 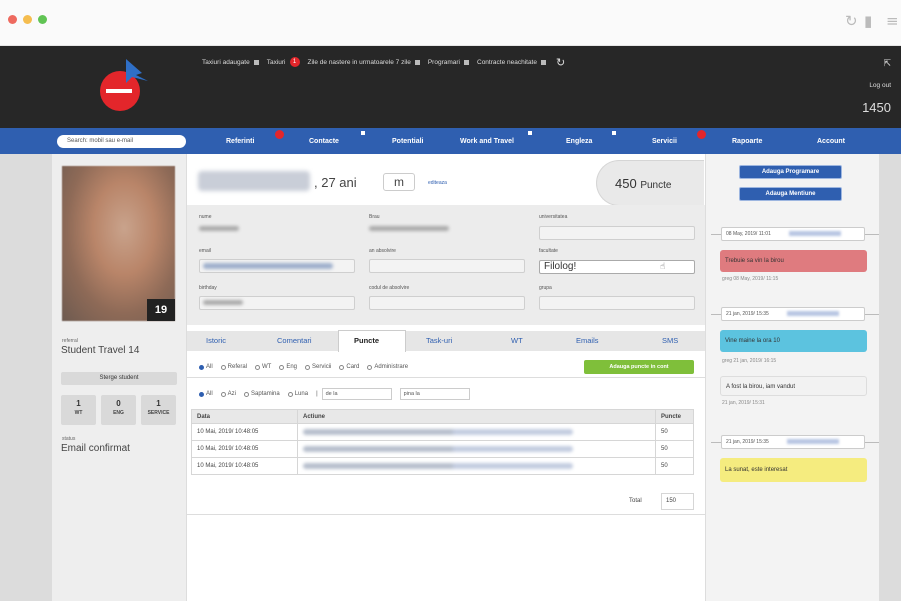 What do you see at coordinates (70, 341) in the screenshot?
I see `referral-label: referral` at bounding box center [70, 341].